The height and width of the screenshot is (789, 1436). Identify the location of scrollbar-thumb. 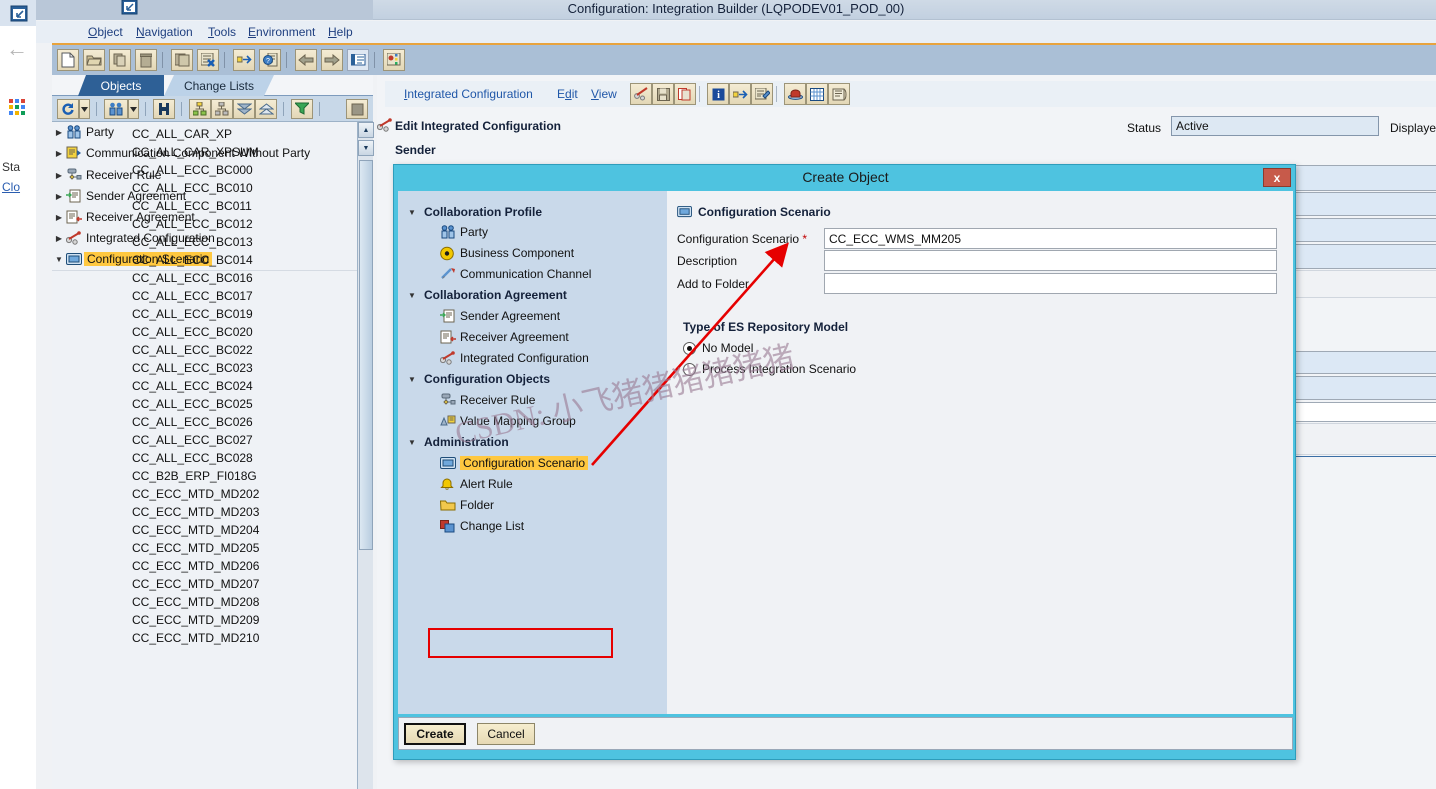
(366, 355).